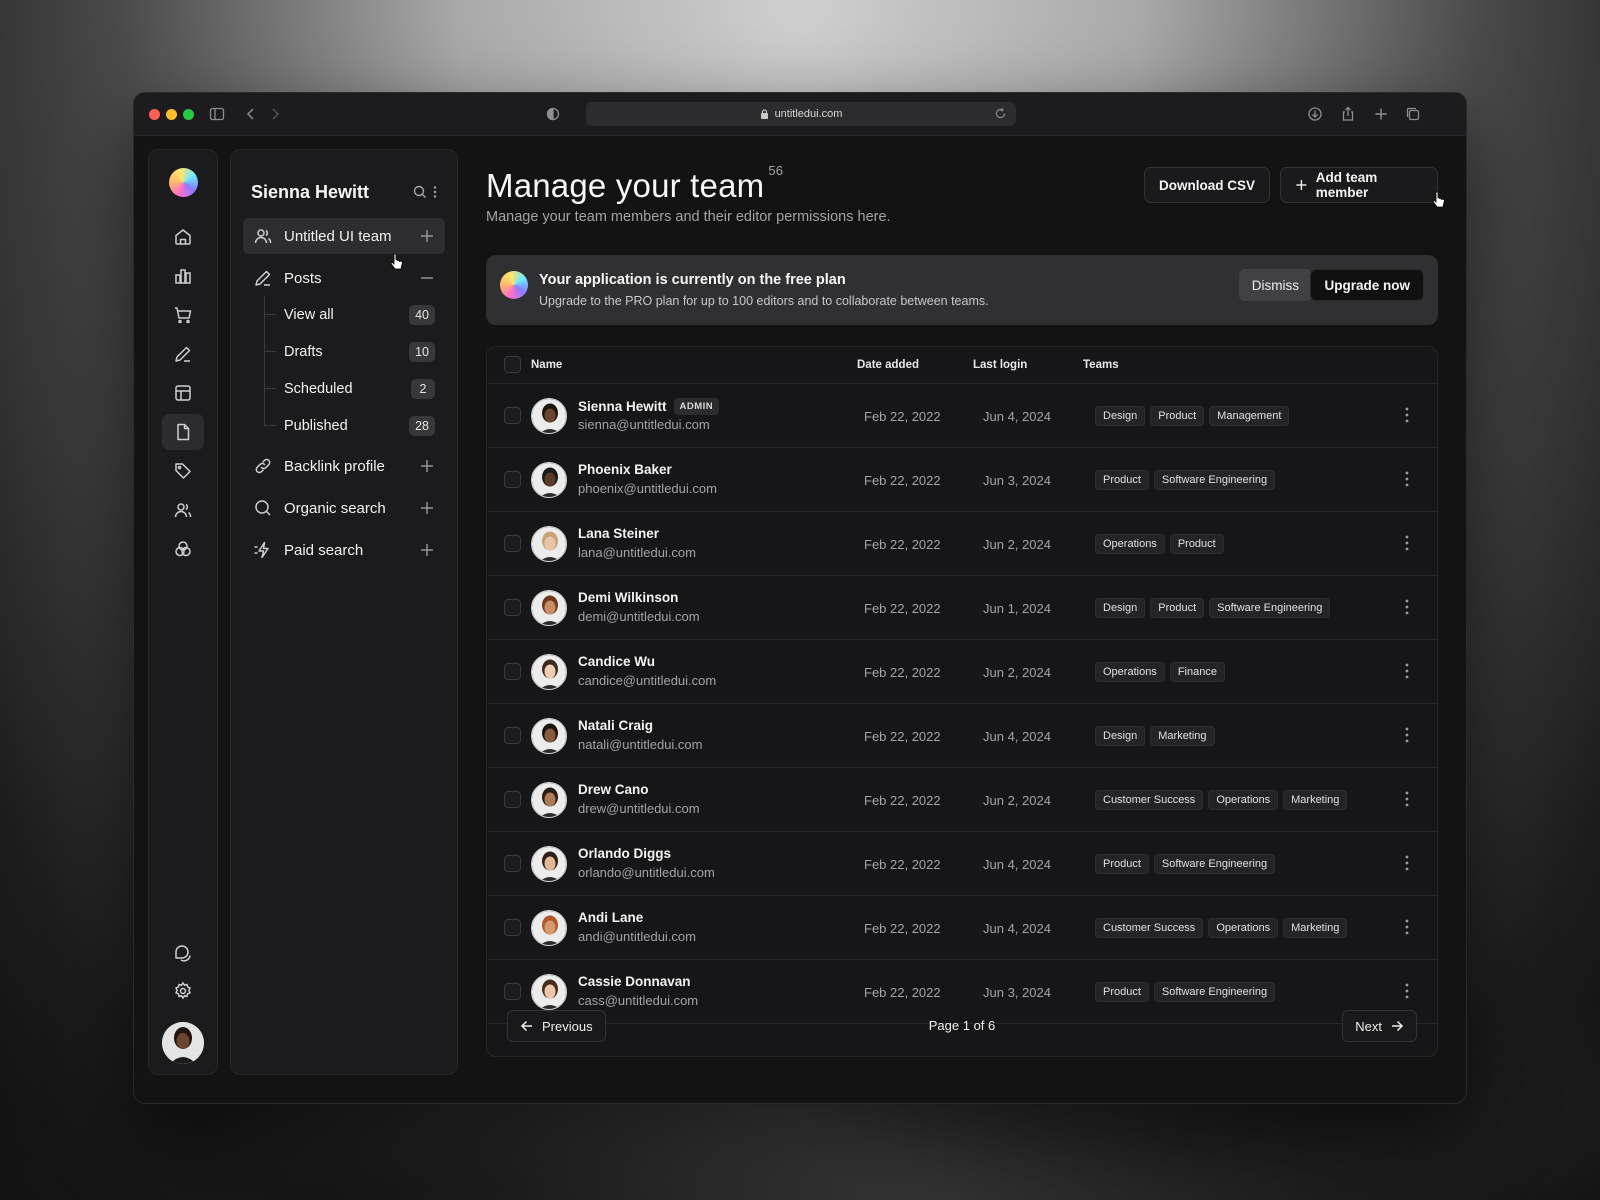 The width and height of the screenshot is (1600, 1200). Describe the element at coordinates (644, 424) in the screenshot. I see `member-email: sienna@untitledui.com` at that location.